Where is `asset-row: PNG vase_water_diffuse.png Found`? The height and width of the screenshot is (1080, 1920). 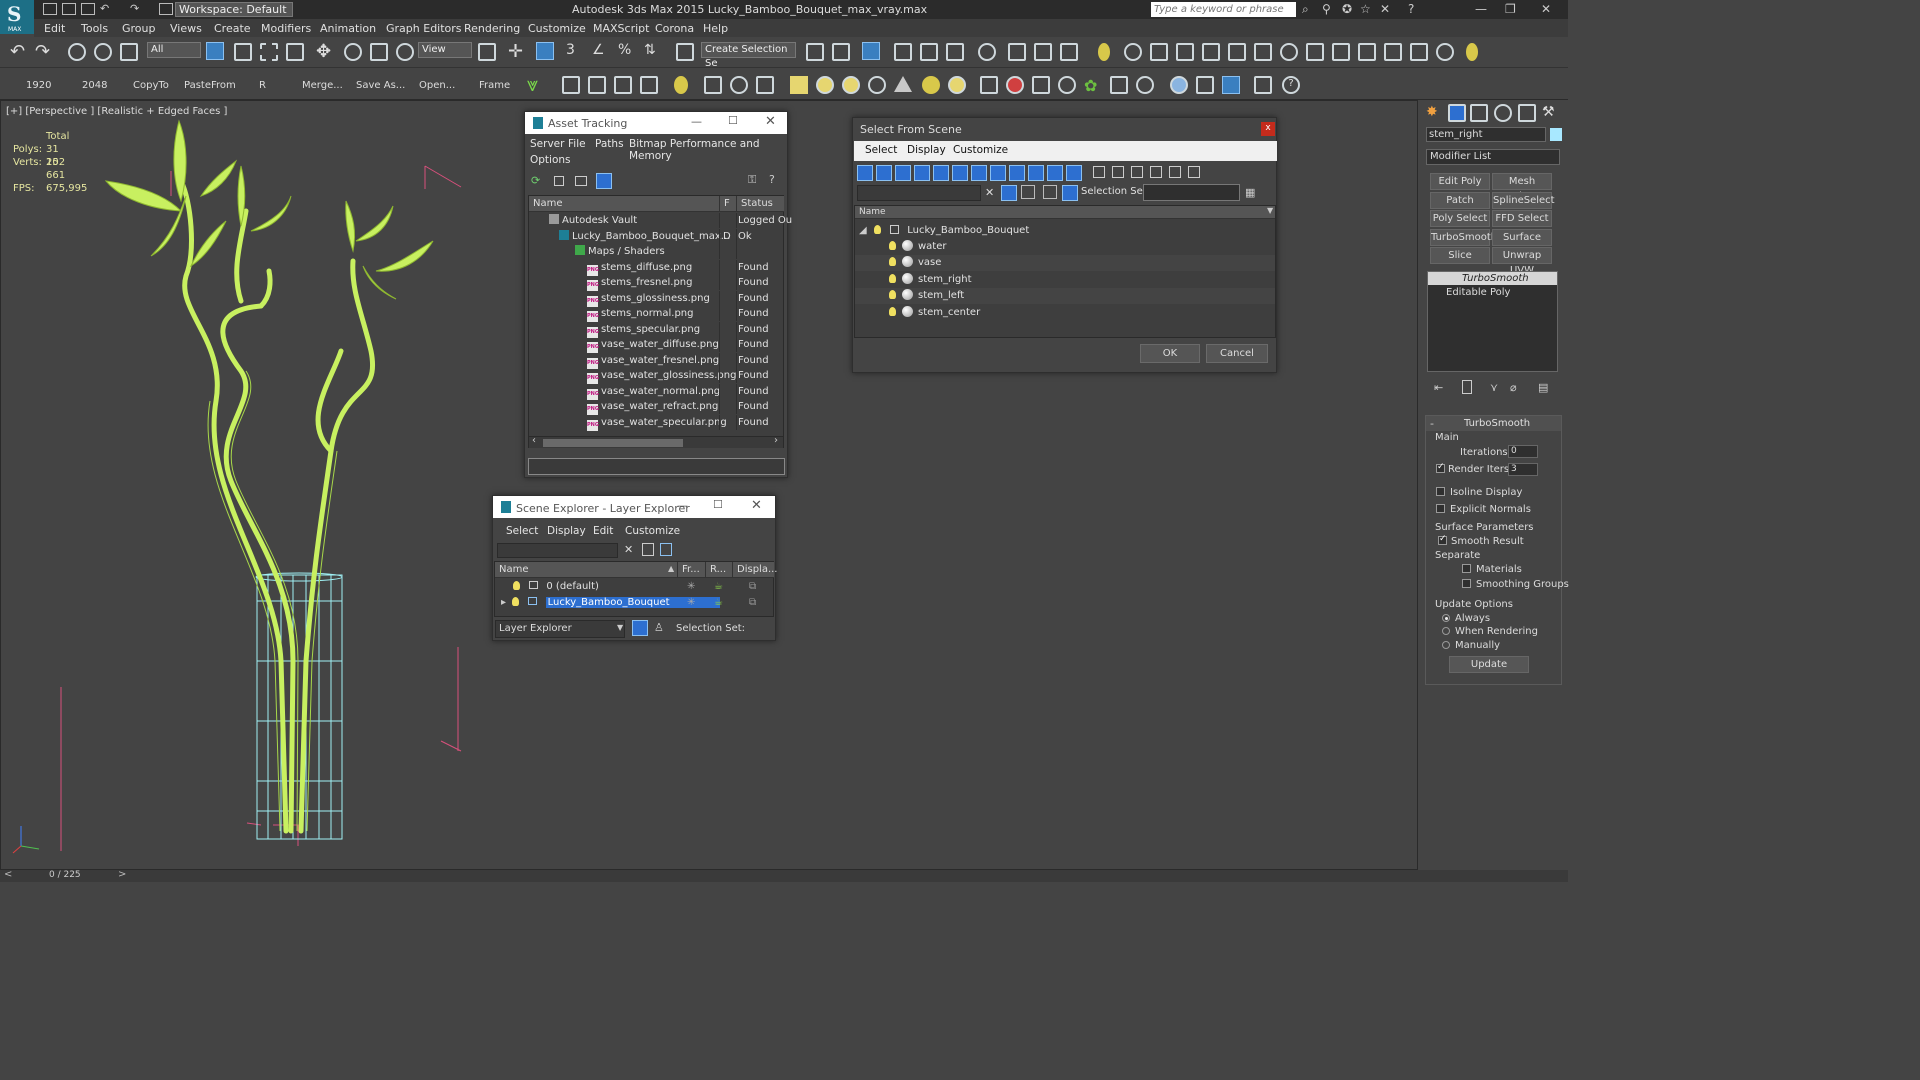
asset-row: PNG vase_water_diffuse.png Found is located at coordinates (656, 345).